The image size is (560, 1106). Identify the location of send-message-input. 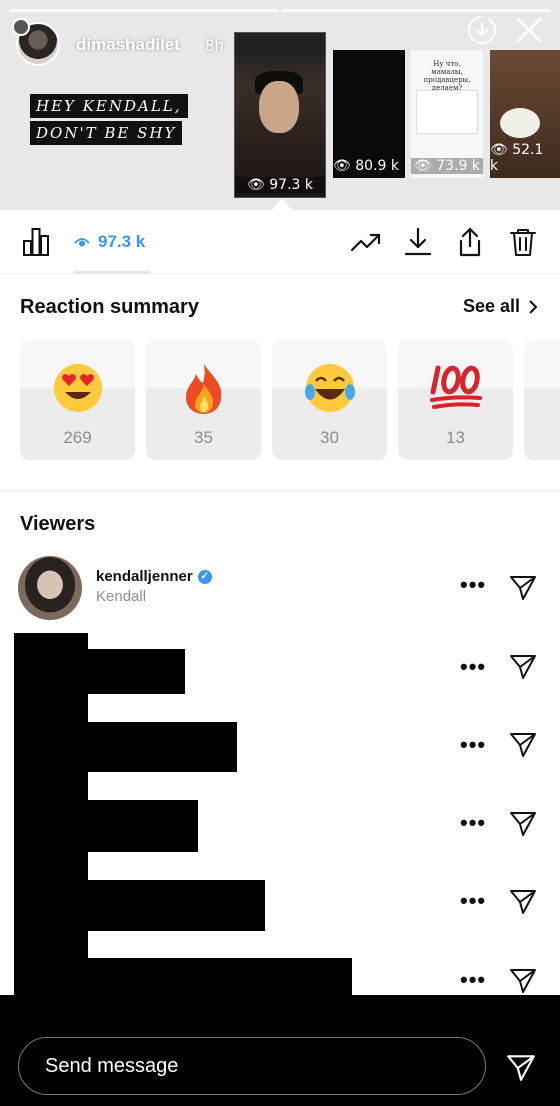
(252, 1066).